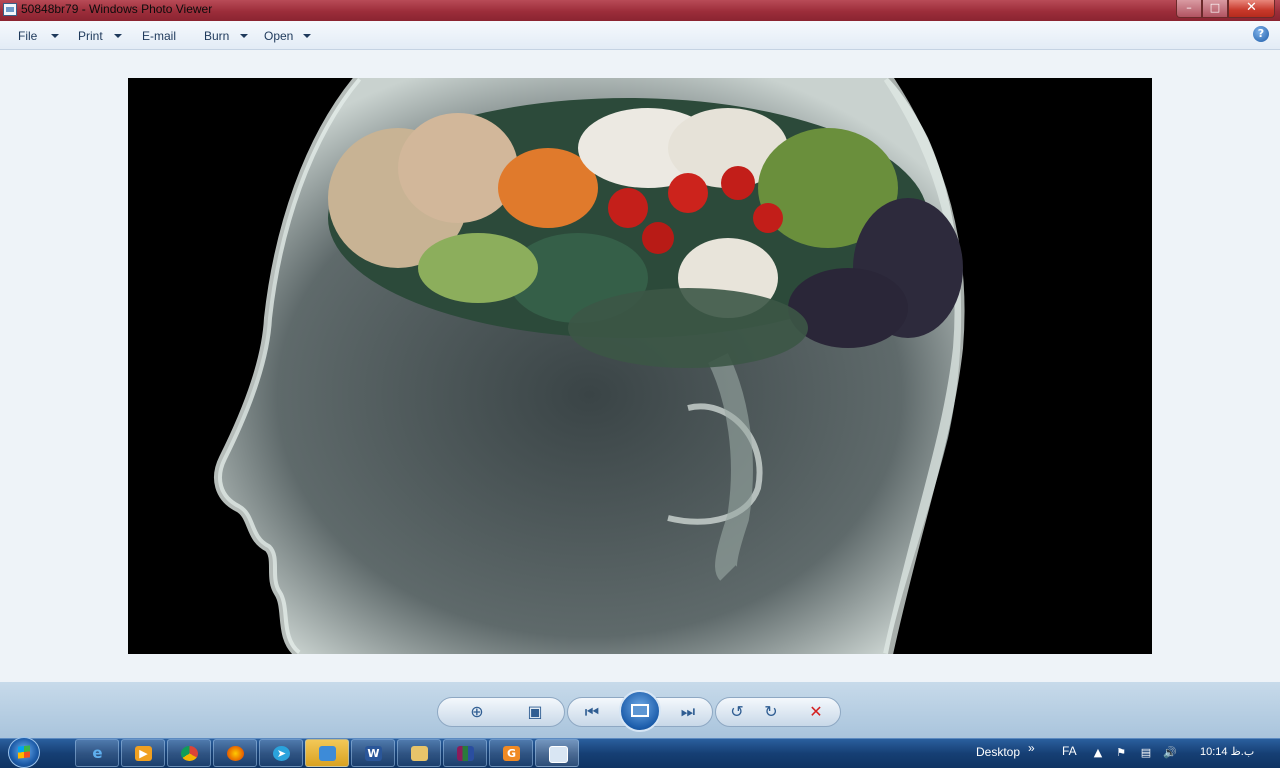 This screenshot has width=1280, height=768. I want to click on photo-viewer-active-icon, so click(558, 754).